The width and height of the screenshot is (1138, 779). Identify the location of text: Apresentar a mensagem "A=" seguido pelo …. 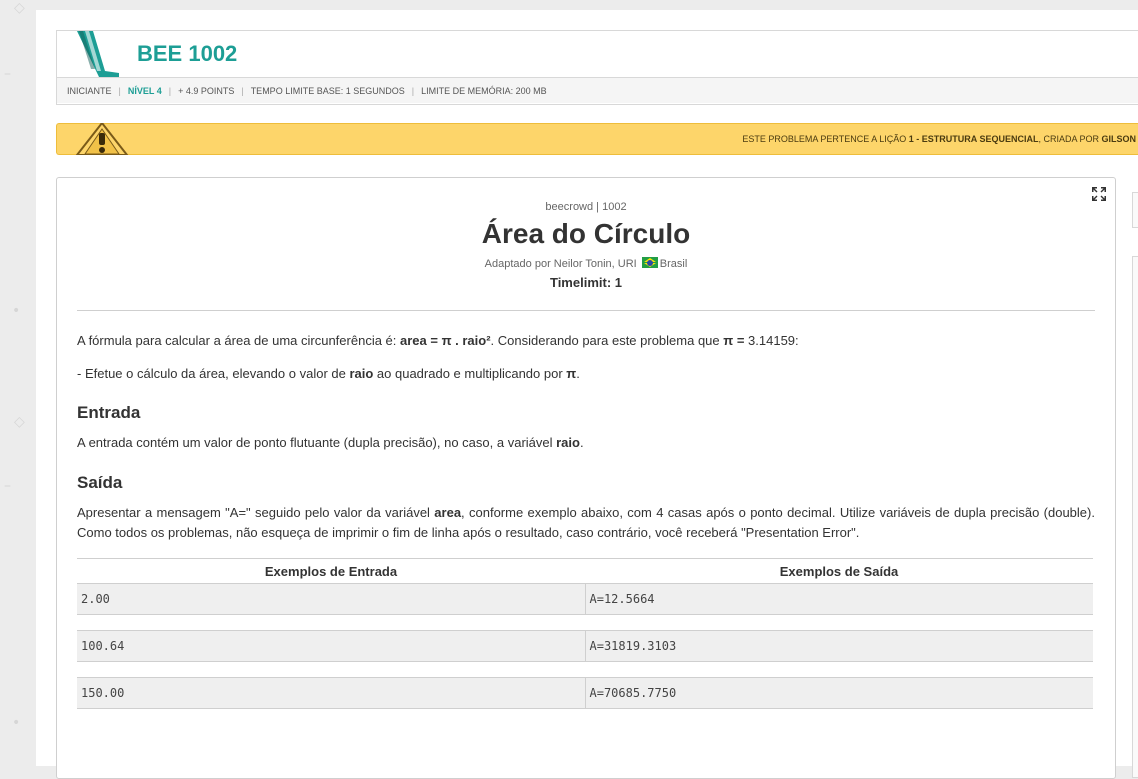
(256, 512).